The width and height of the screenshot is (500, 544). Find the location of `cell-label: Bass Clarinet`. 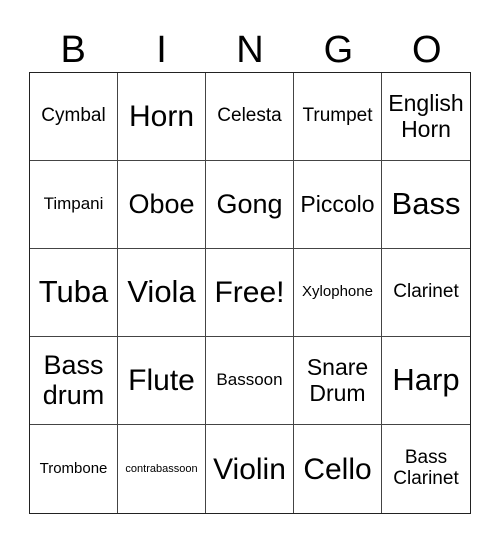

cell-label: Bass Clarinet is located at coordinates (426, 468).